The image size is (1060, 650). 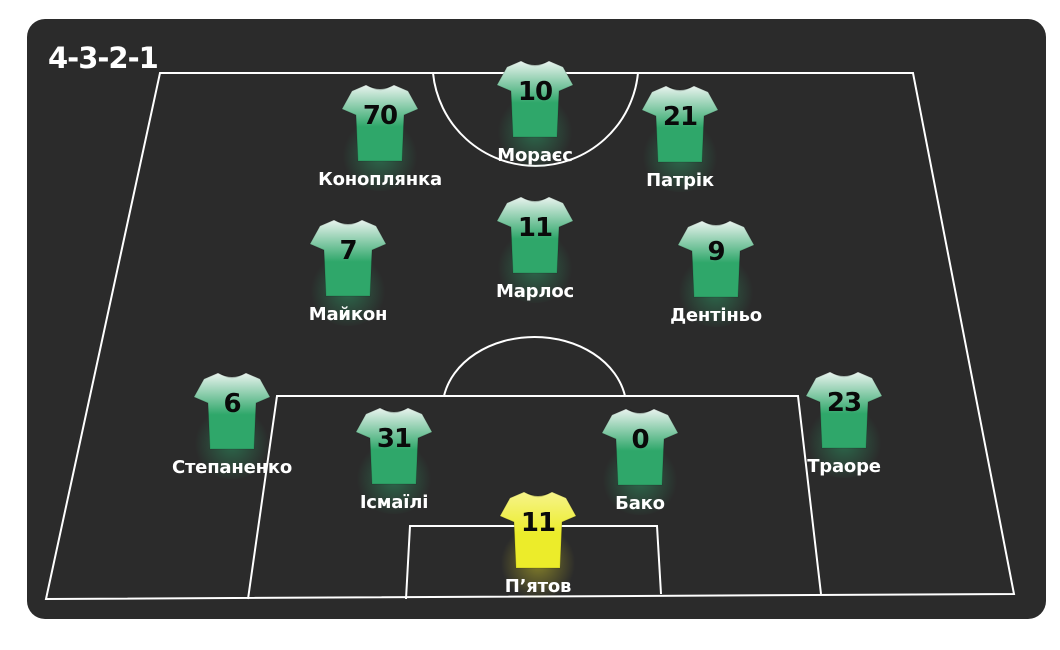 I want to click on player-name: Степаненко, so click(x=232, y=467).